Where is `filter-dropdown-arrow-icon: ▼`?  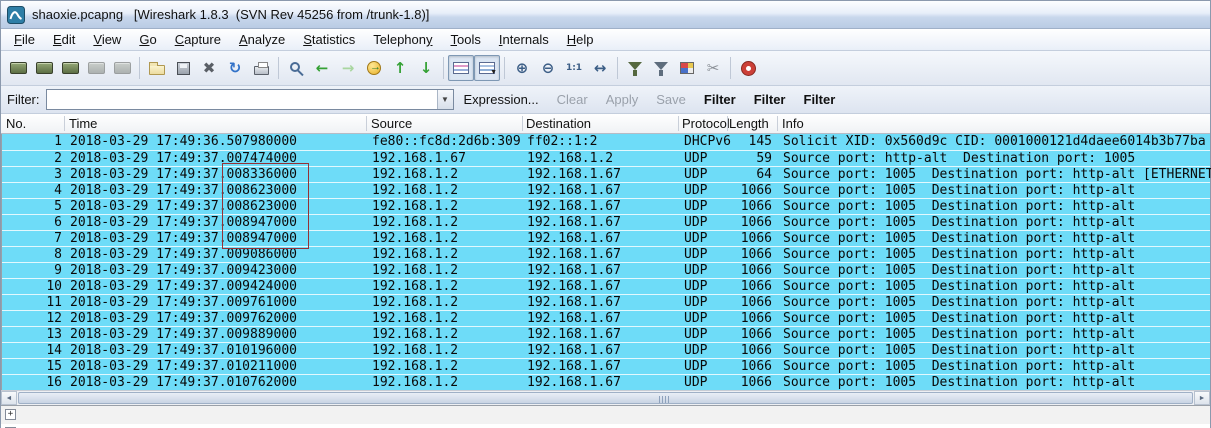
filter-dropdown-arrow-icon: ▼ is located at coordinates (444, 99).